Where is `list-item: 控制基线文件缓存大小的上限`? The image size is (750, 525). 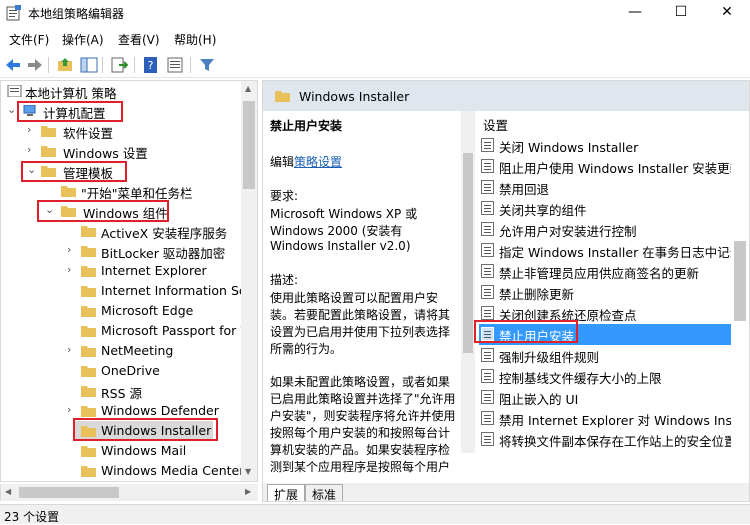
list-item: 控制基线文件缓存大小的上限 is located at coordinates (613, 376).